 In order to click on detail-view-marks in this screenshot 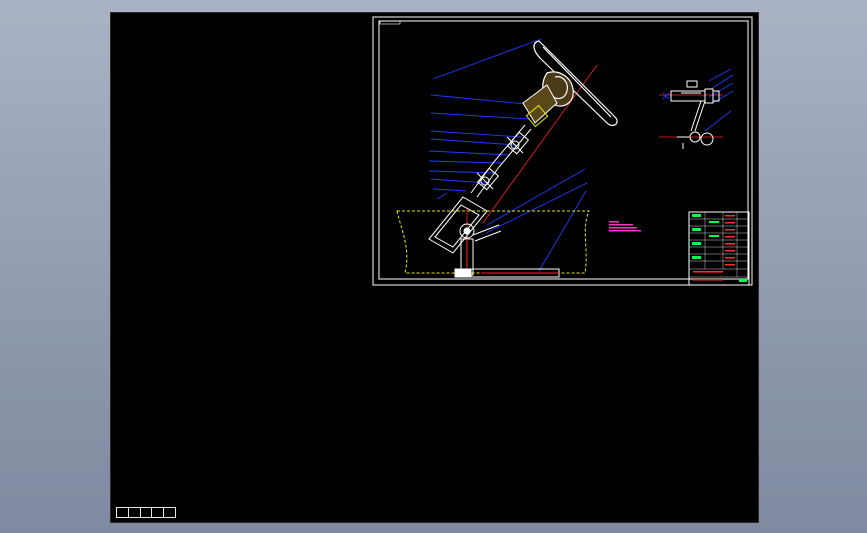, I will do `click(666, 96)`.